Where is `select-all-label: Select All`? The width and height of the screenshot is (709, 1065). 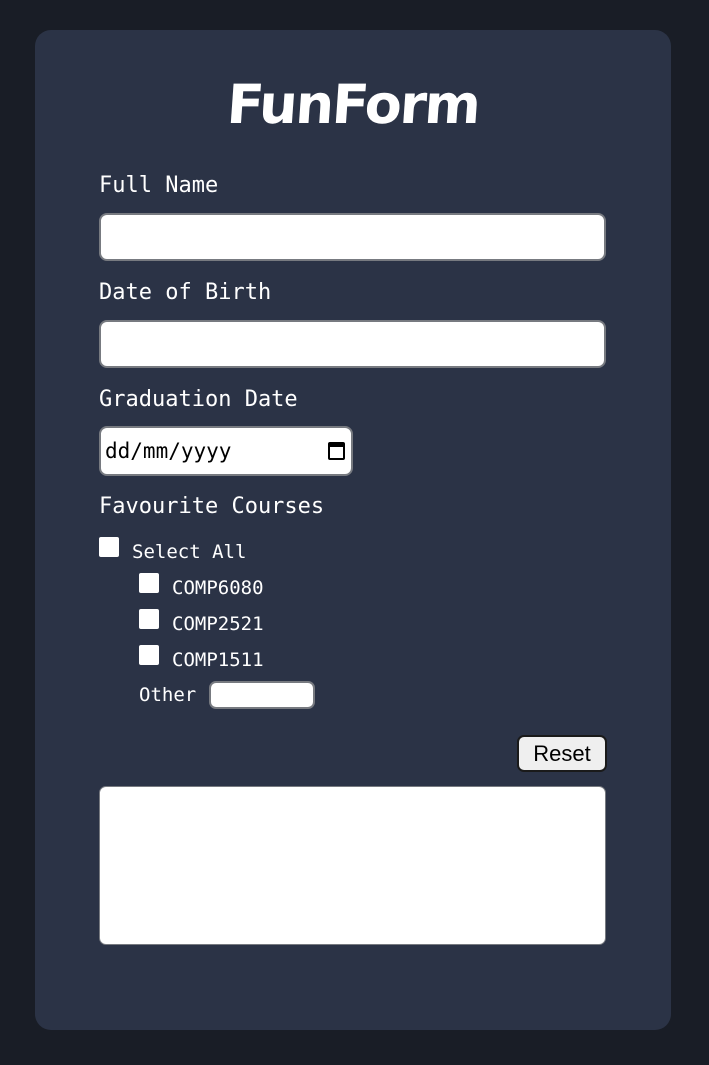 select-all-label: Select All is located at coordinates (189, 552).